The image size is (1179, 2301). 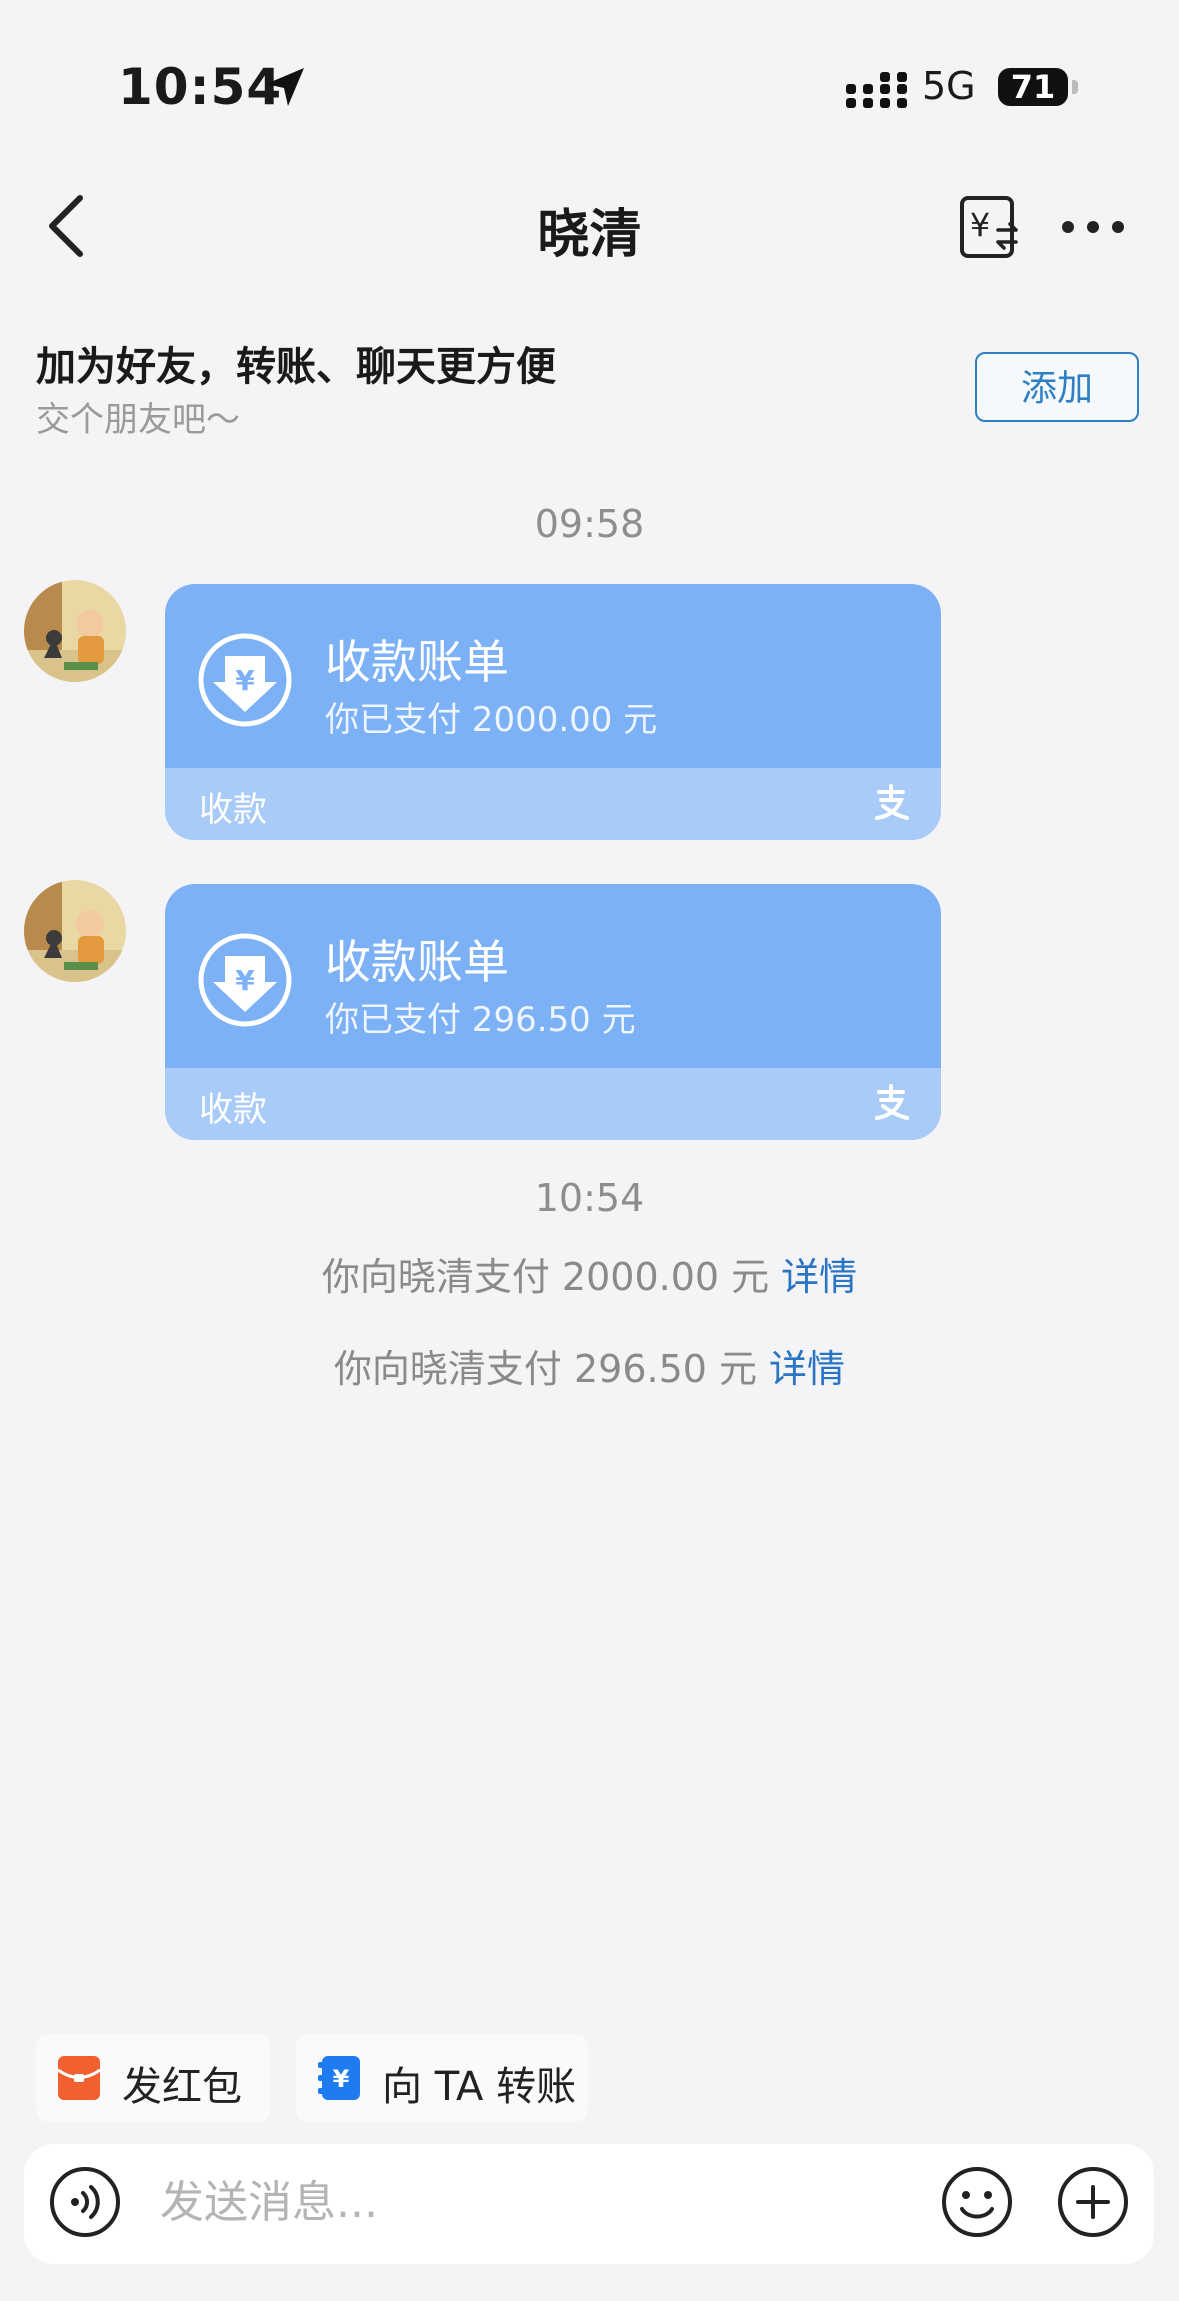 I want to click on signal-icon, so click(x=876, y=90).